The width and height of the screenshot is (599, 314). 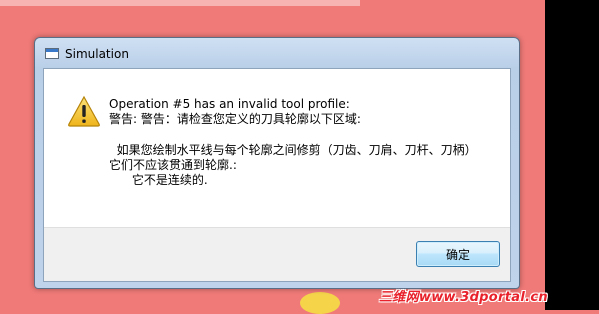 I want to click on ok-button: 确定, so click(x=458, y=254).